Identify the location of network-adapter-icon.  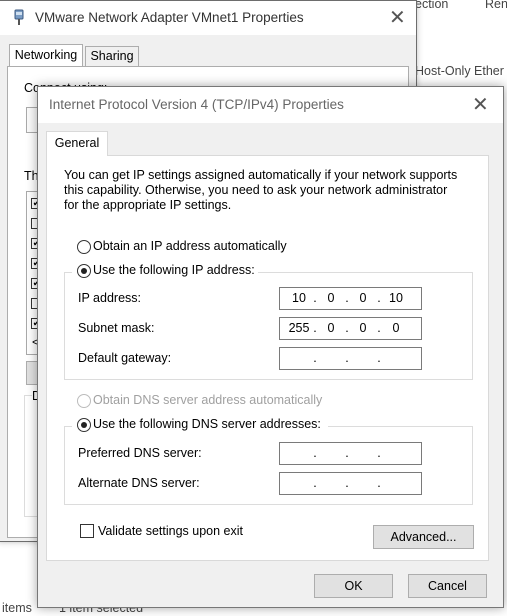
(19, 17).